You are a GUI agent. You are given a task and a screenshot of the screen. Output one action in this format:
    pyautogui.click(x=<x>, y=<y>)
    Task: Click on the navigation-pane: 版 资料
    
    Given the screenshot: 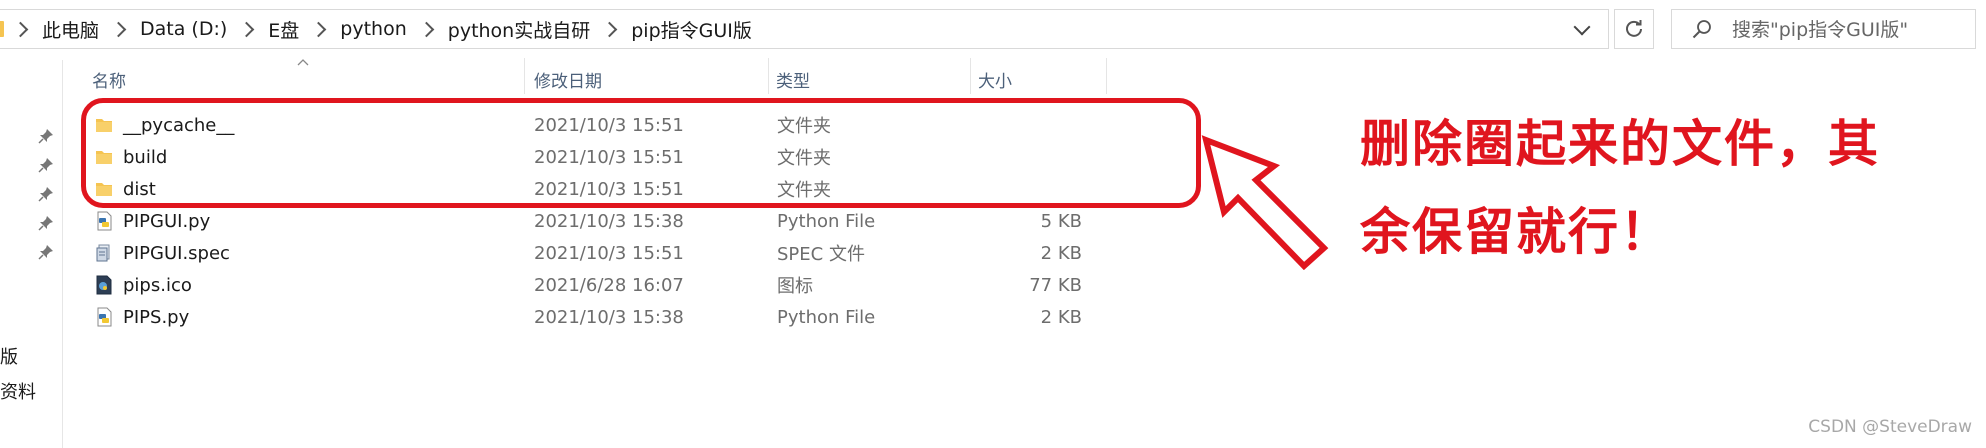 What is the action you would take?
    pyautogui.click(x=31, y=254)
    